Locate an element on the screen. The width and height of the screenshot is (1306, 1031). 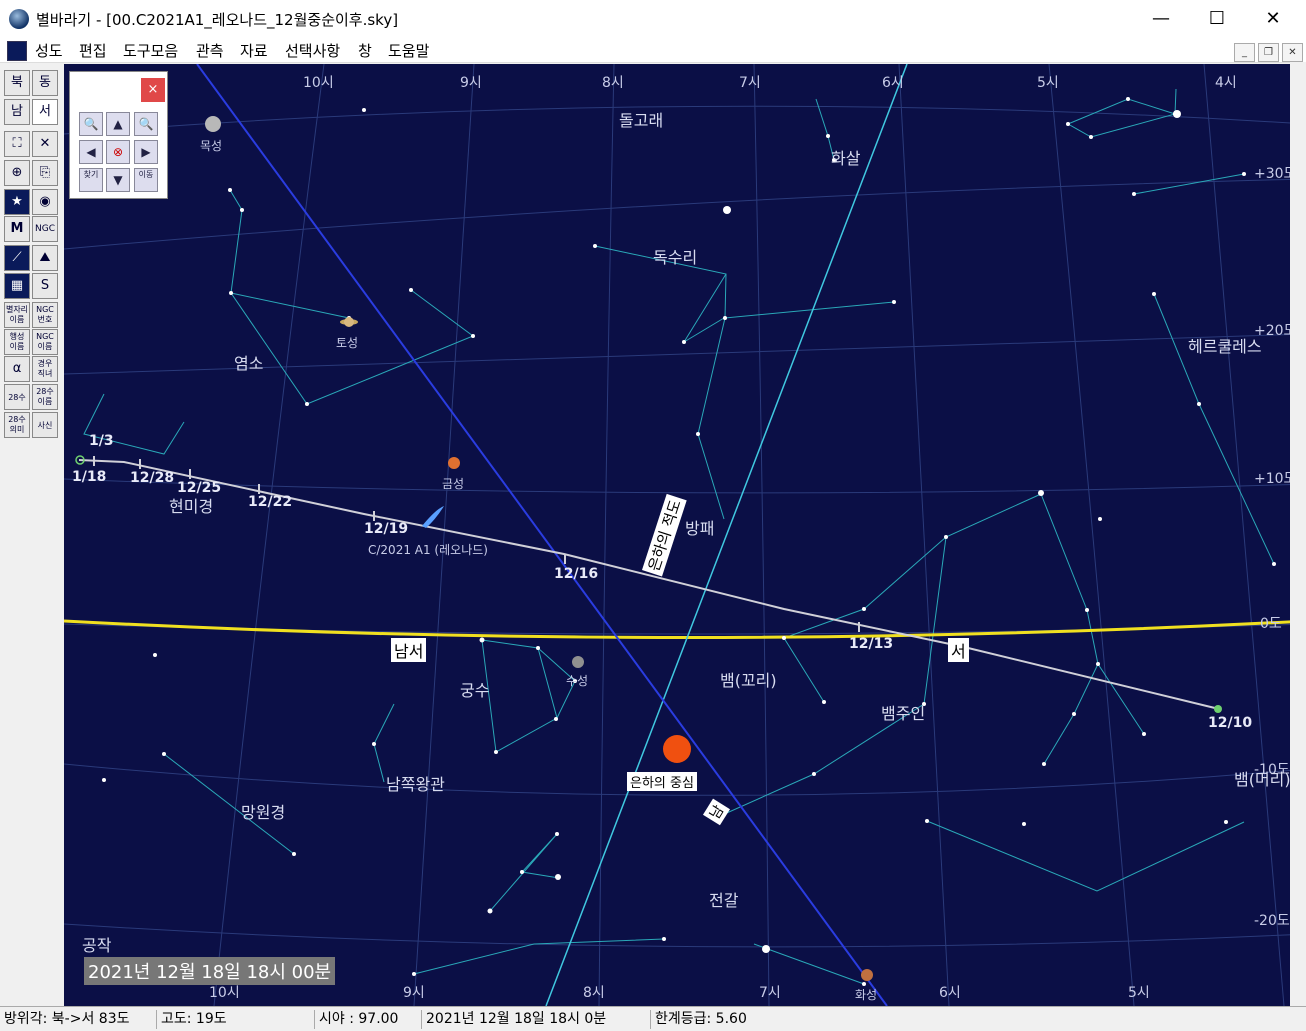
zoom-out-icon: 🔍 is located at coordinates (146, 124).